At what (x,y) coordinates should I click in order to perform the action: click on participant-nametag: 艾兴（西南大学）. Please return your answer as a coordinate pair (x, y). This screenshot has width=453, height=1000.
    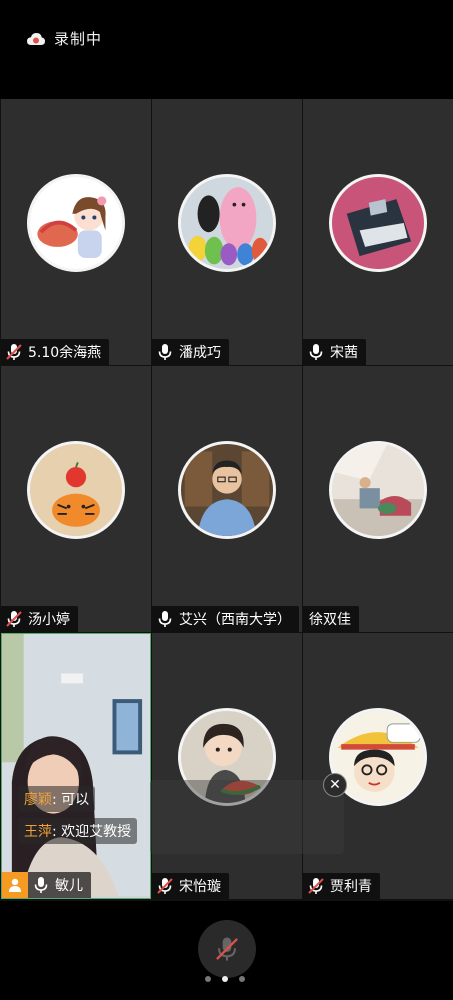
    Looking at the image, I should click on (225, 619).